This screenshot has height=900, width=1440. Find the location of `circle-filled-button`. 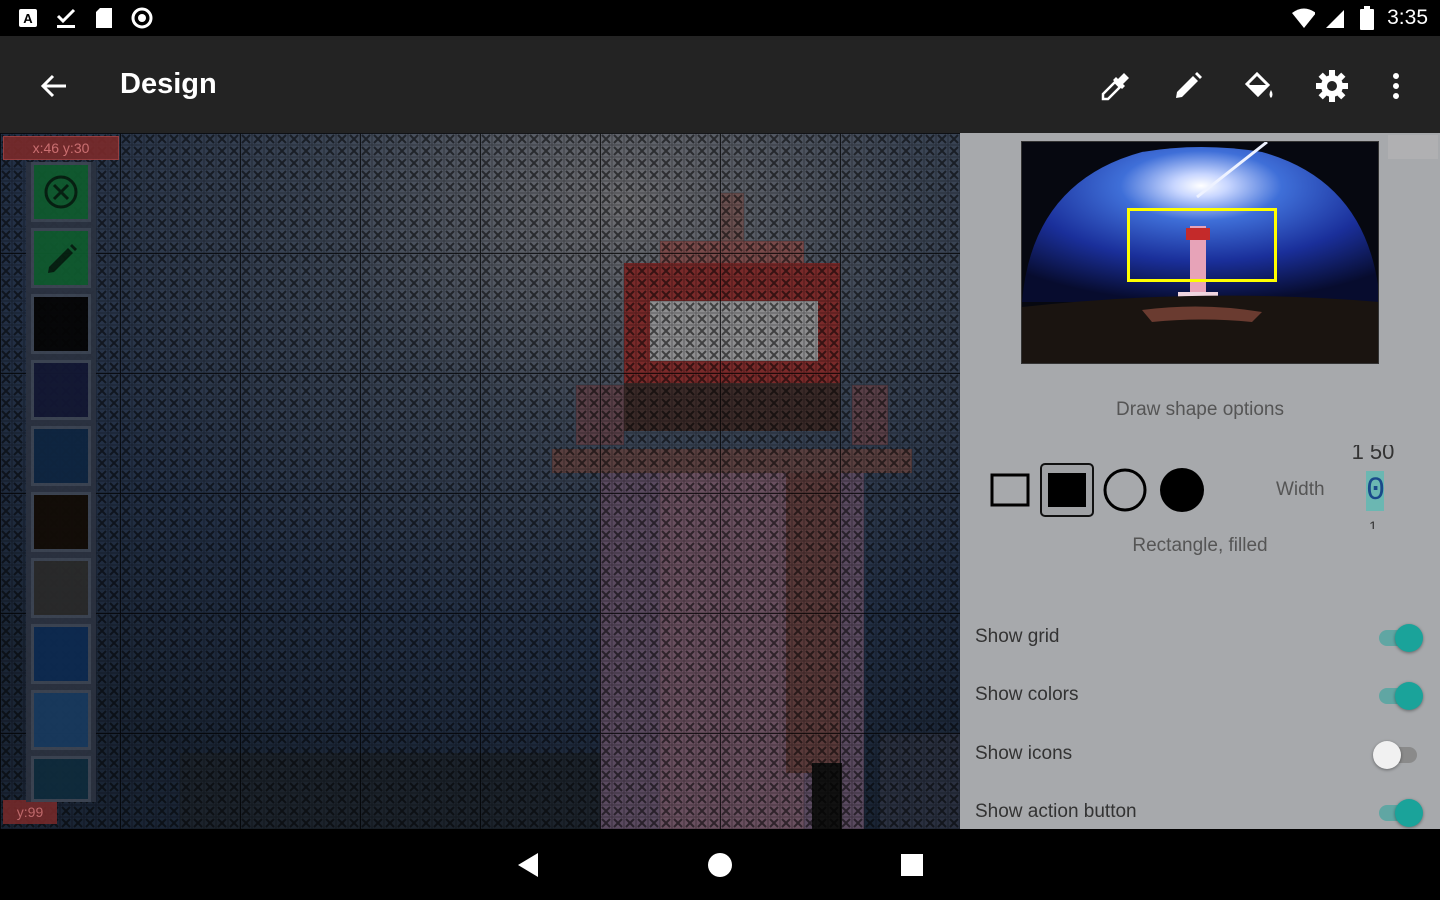

circle-filled-button is located at coordinates (1182, 490).